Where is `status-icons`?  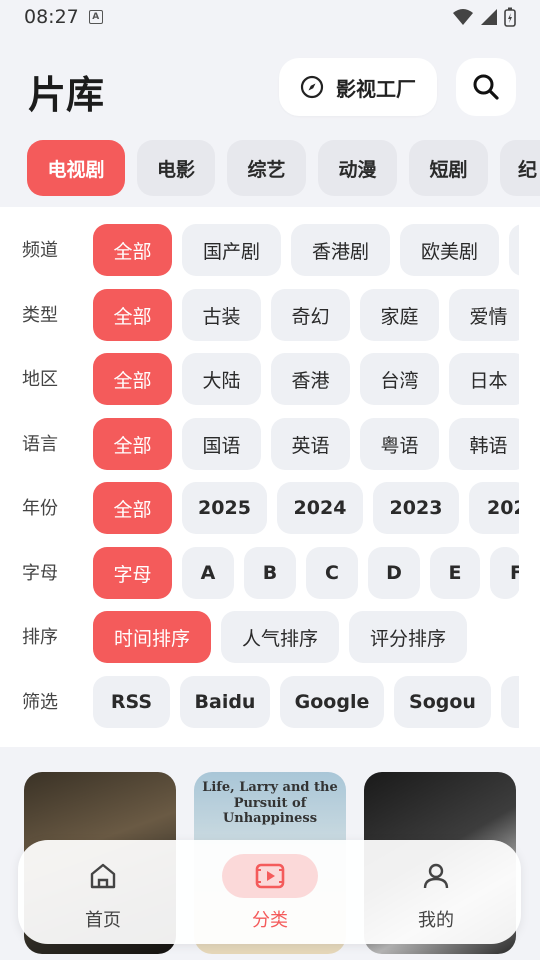
status-icons is located at coordinates (484, 17).